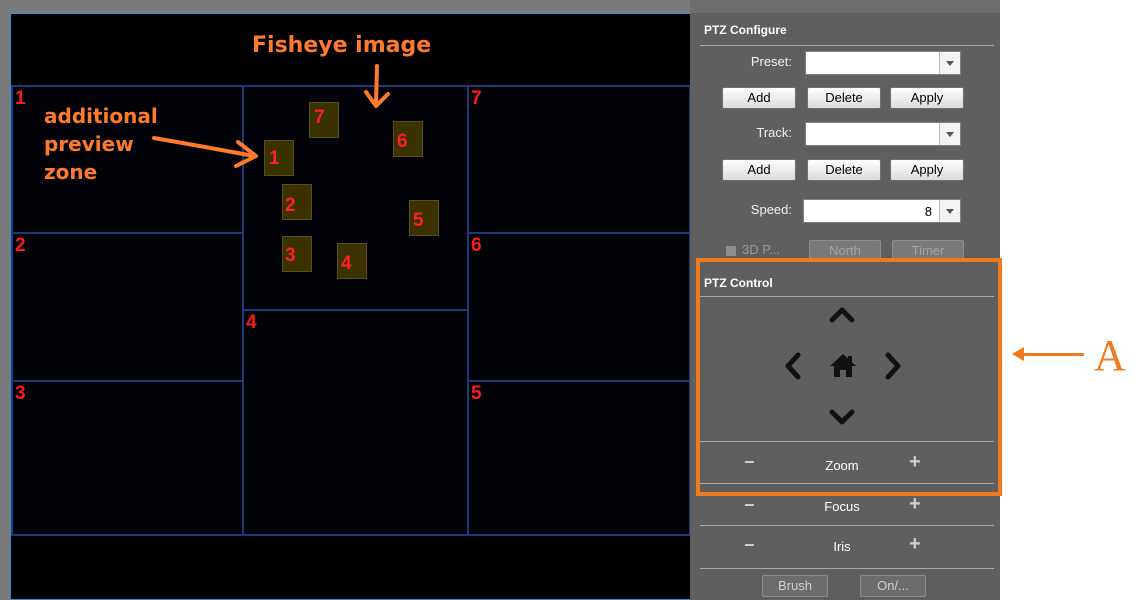  What do you see at coordinates (274, 158) in the screenshot?
I see `fisheye-marker-number: 1` at bounding box center [274, 158].